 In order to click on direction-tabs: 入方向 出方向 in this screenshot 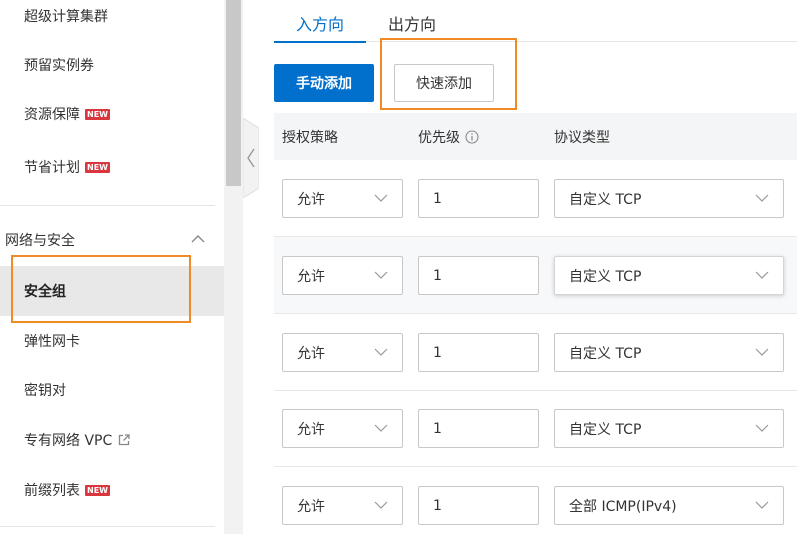, I will do `click(535, 21)`.